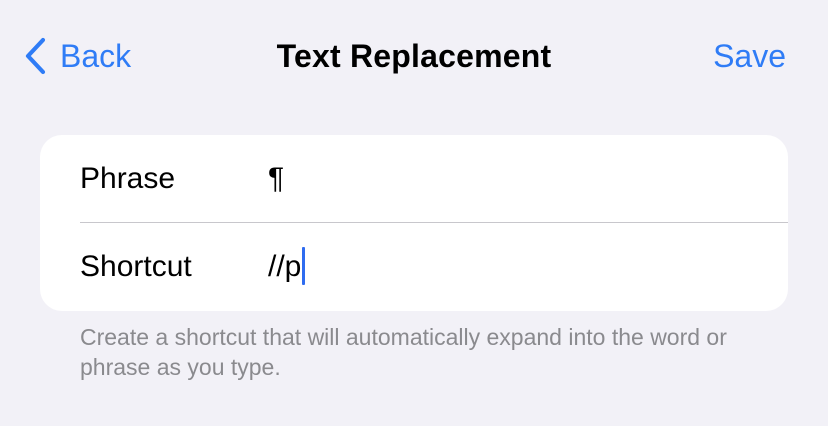  What do you see at coordinates (285, 266) in the screenshot?
I see `shortcut-value: //p` at bounding box center [285, 266].